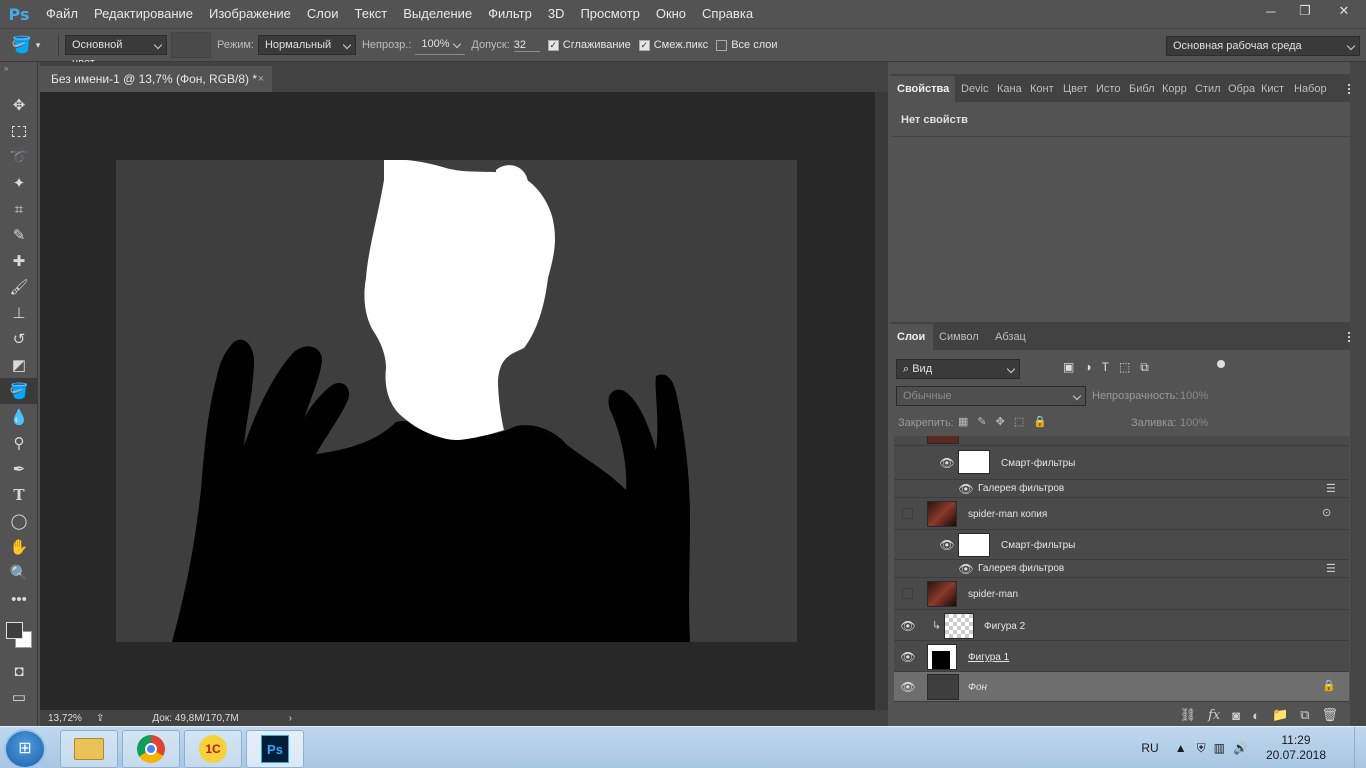 This screenshot has width=1366, height=768. What do you see at coordinates (1344, 11) in the screenshot?
I see `close-window-icon: ✕` at bounding box center [1344, 11].